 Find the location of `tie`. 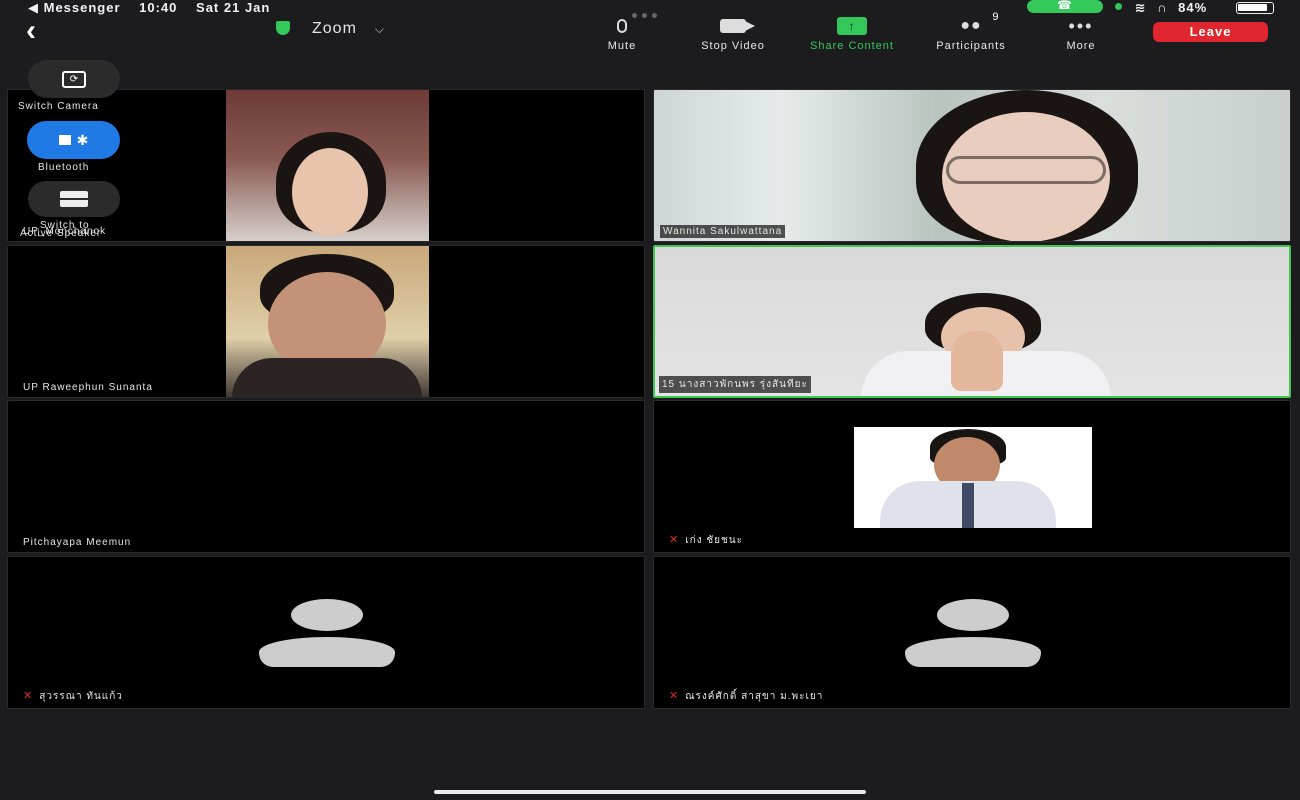

tie is located at coordinates (968, 505).